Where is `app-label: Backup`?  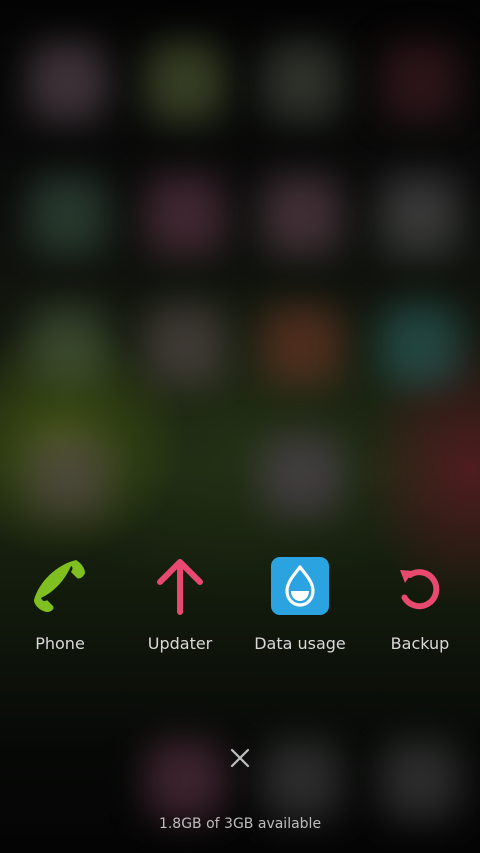
app-label: Backup is located at coordinates (420, 643).